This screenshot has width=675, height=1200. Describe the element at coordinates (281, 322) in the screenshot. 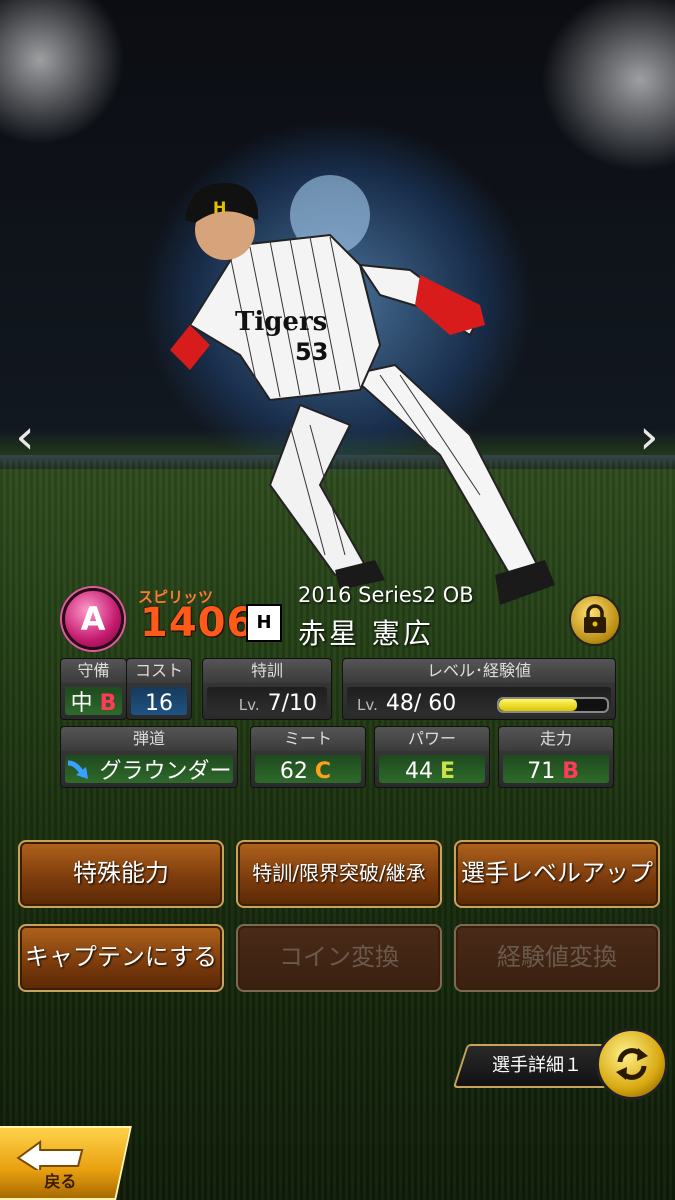

I see `jersey-text: Tigers` at that location.